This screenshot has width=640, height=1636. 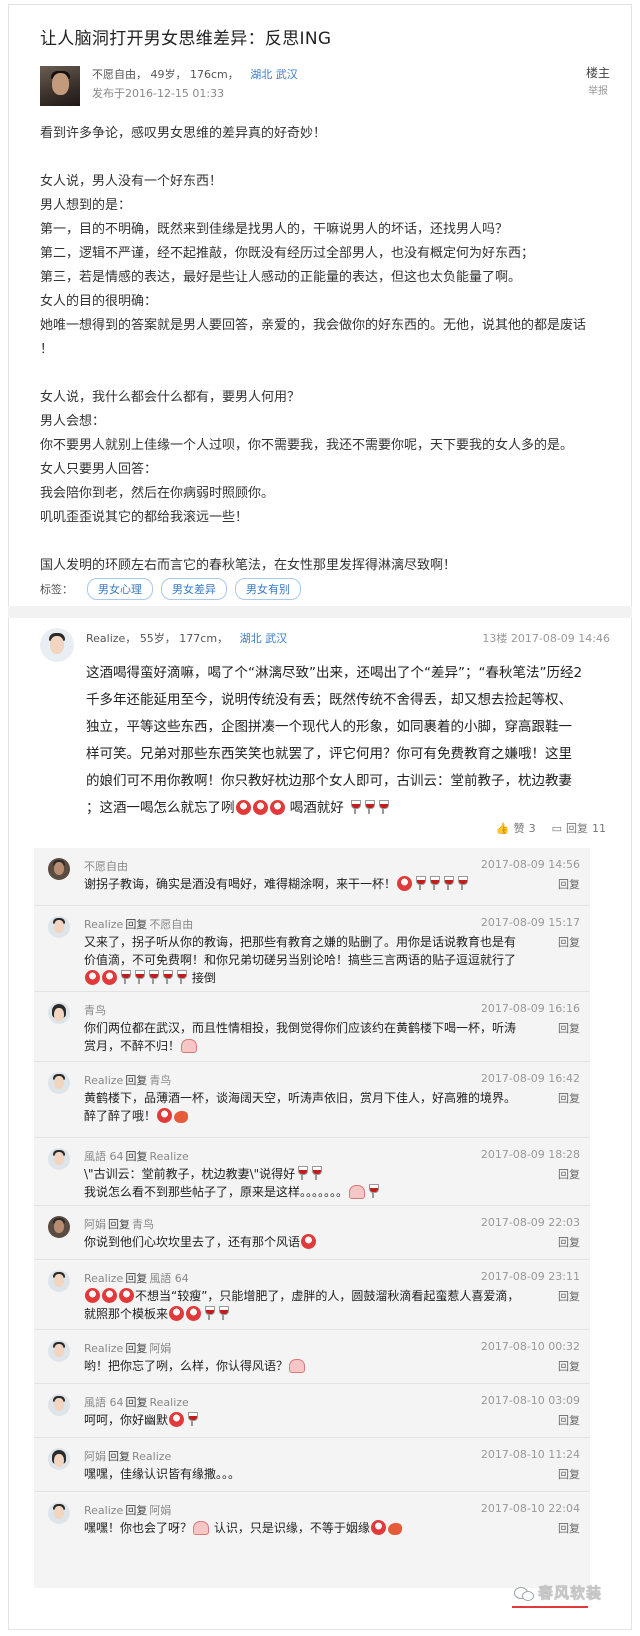 What do you see at coordinates (557, 828) in the screenshot?
I see `reply-icon: ▭` at bounding box center [557, 828].